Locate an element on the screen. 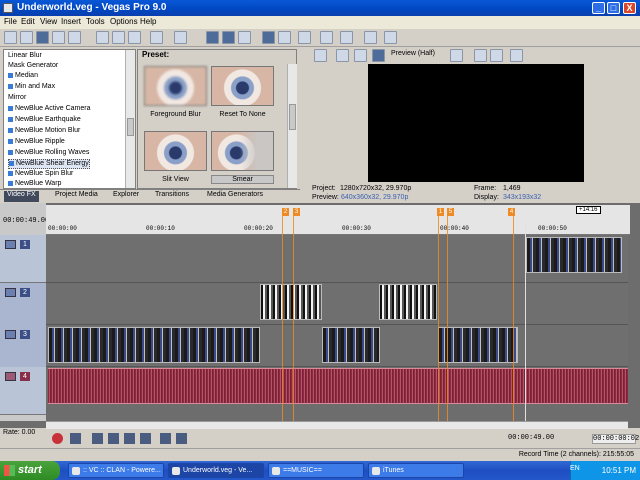 The image size is (640, 480). list-item: NewBlue Ripple is located at coordinates (36, 143).